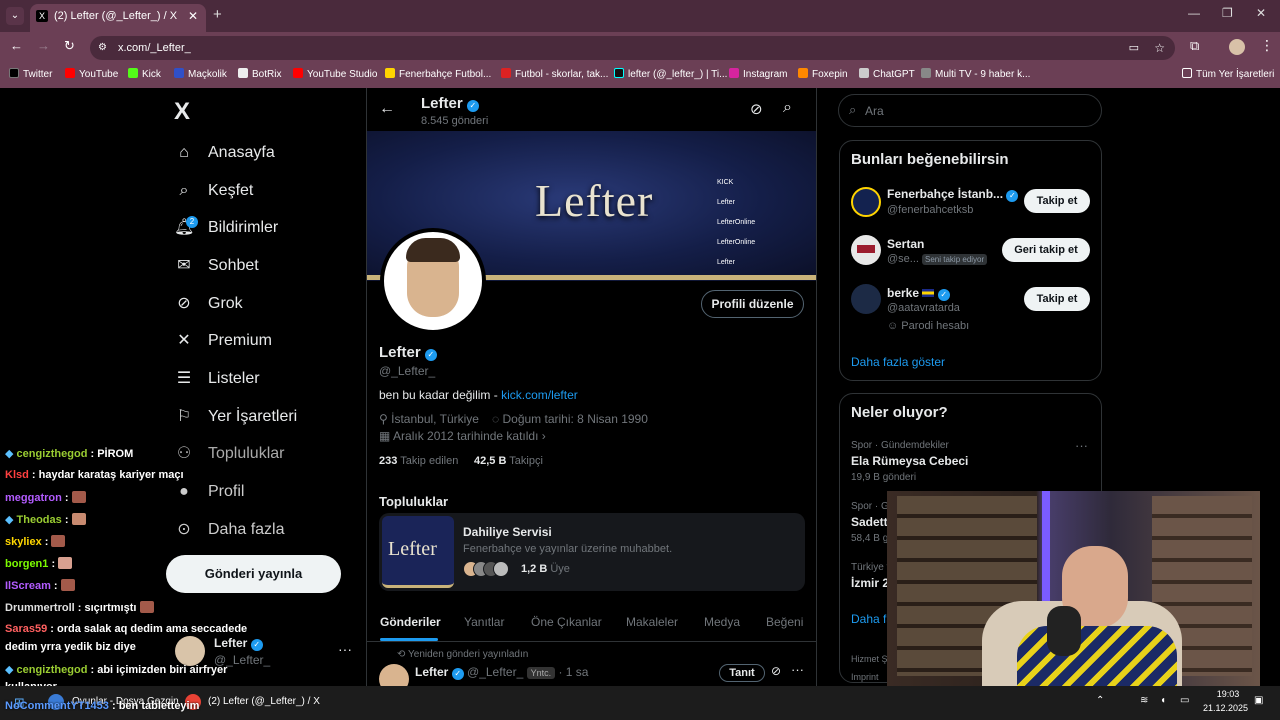 Image resolution: width=1280 pixels, height=720 pixels. What do you see at coordinates (118, 18) in the screenshot?
I see `browser-tab: X (2) Lefter (@_Lefter_) / X ✕` at bounding box center [118, 18].